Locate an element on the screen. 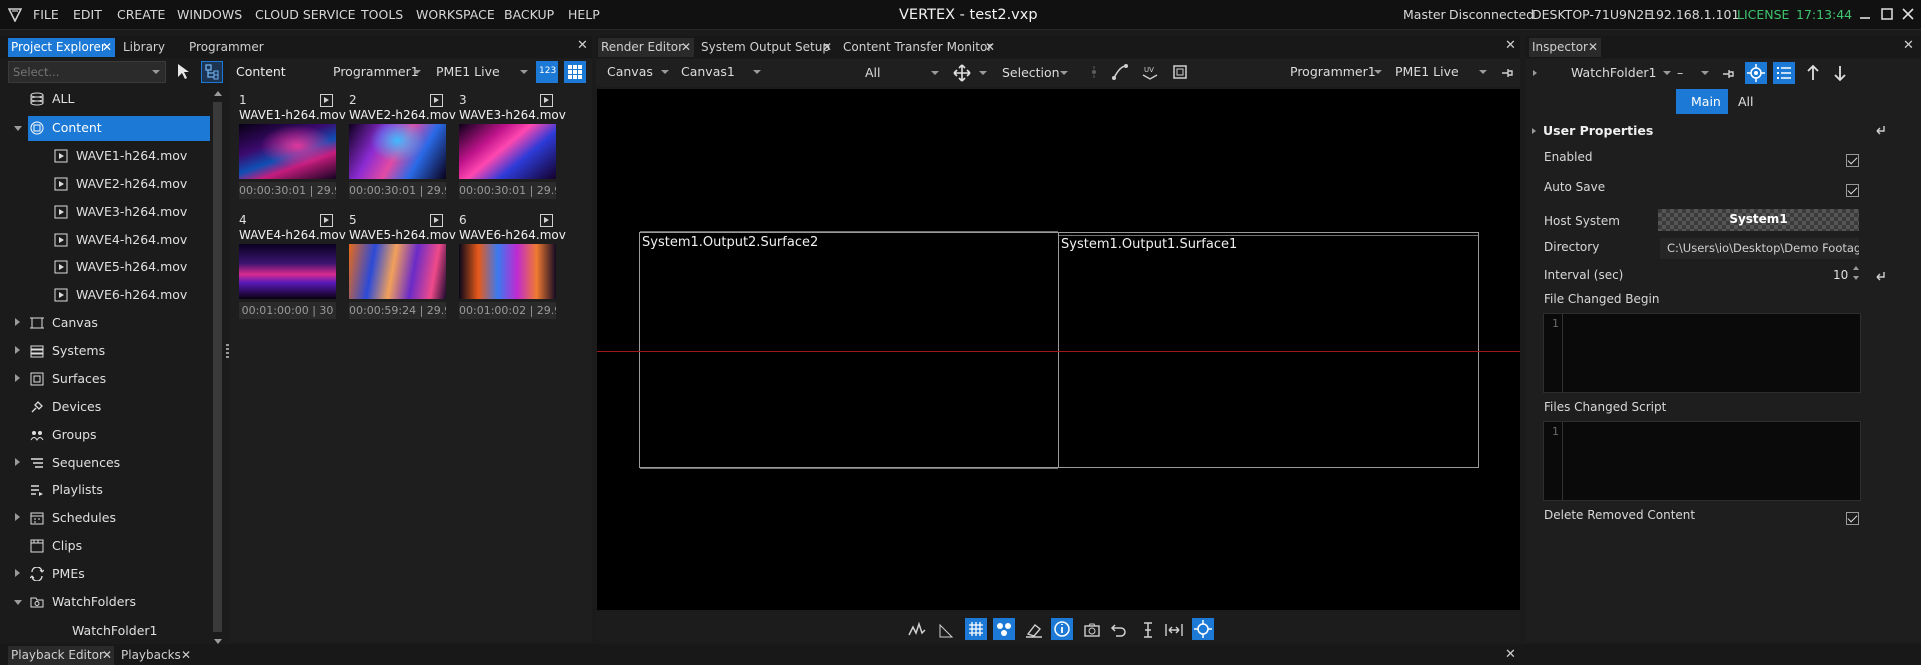  grid-toggle-icon is located at coordinates (976, 629).